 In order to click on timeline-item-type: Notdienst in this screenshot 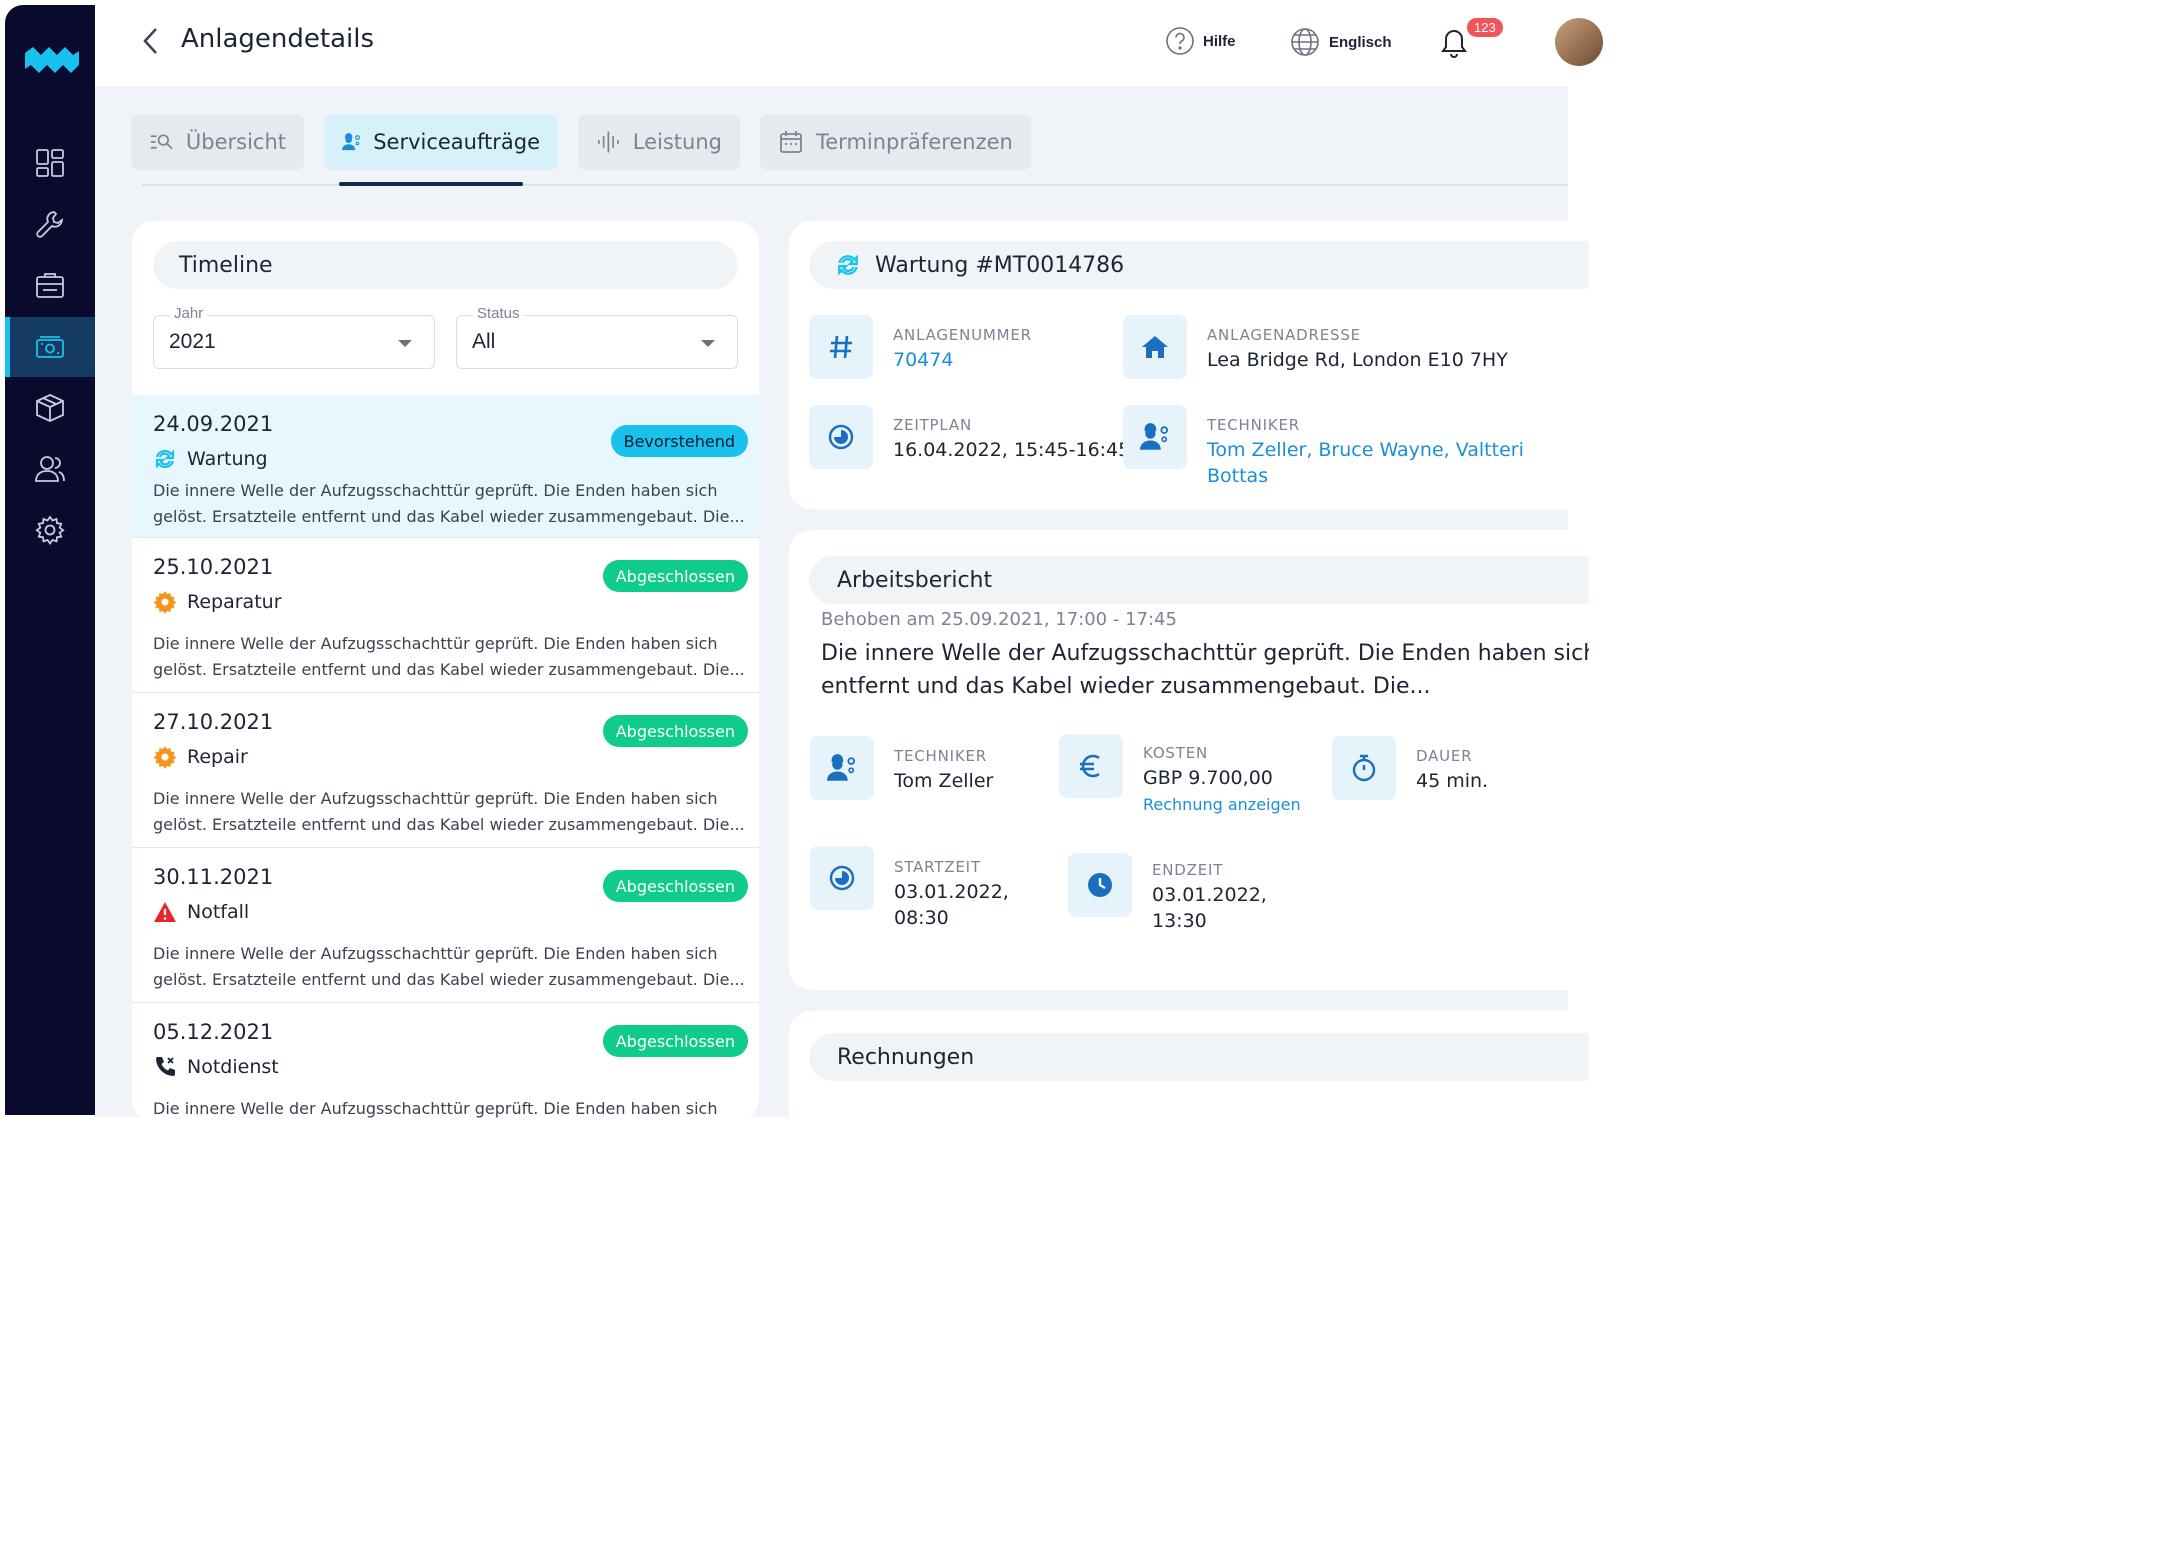, I will do `click(216, 1067)`.